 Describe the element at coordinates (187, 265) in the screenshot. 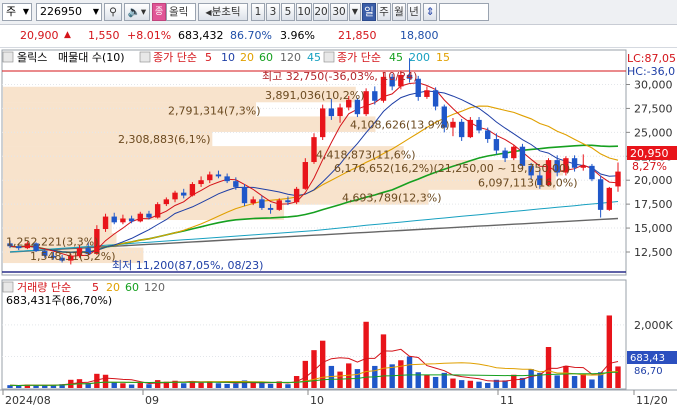

I see `low-annotation: 최저 11,200(87,05%, 08/23)` at that location.